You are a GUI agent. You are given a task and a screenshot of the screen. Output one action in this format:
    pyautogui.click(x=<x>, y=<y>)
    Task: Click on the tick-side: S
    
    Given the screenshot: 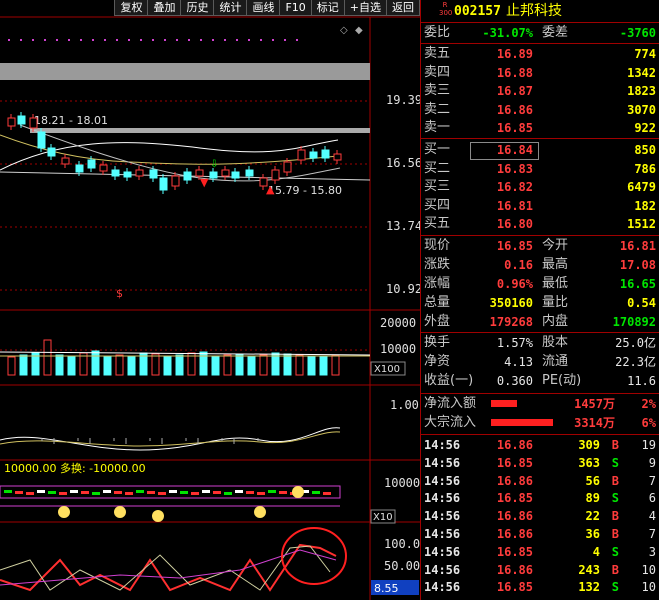 What is the action you would take?
    pyautogui.click(x=615, y=587)
    